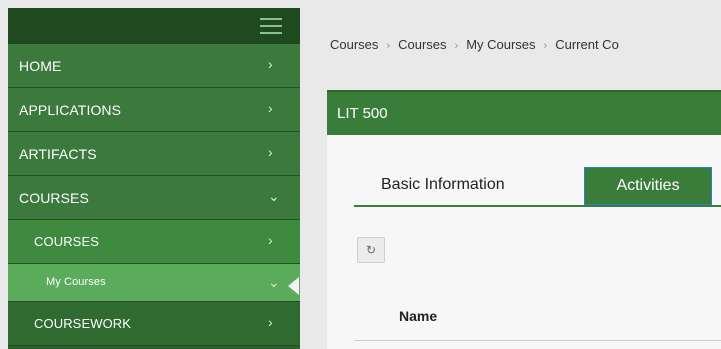 Image resolution: width=721 pixels, height=349 pixels. I want to click on sidebar-item-label: My Courses, so click(76, 282).